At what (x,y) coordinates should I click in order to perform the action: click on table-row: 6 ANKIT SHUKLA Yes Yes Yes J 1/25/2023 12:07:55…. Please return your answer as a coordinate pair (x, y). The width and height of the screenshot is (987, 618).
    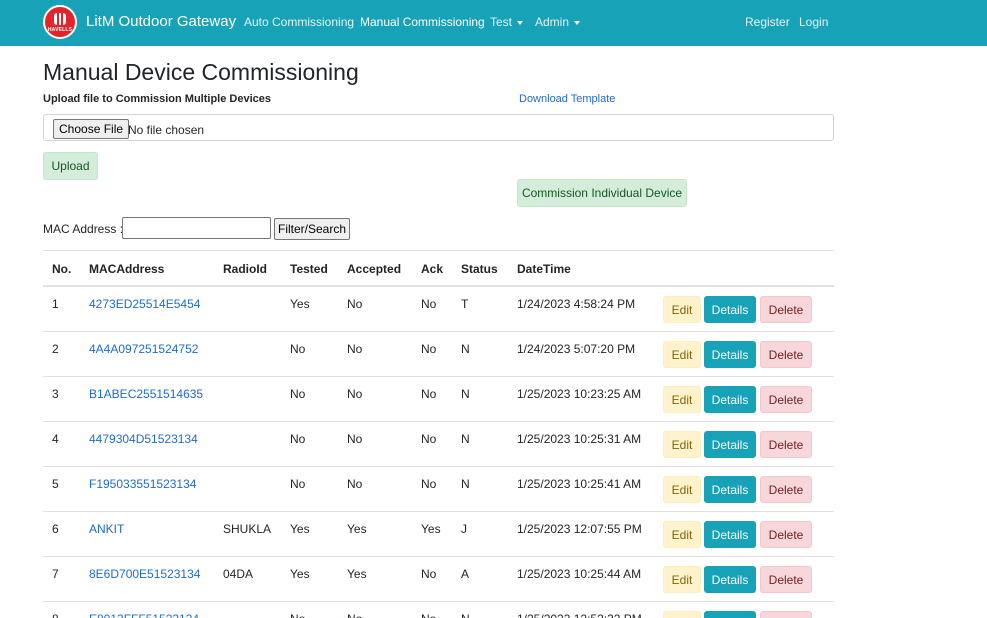
    Looking at the image, I should click on (438, 534).